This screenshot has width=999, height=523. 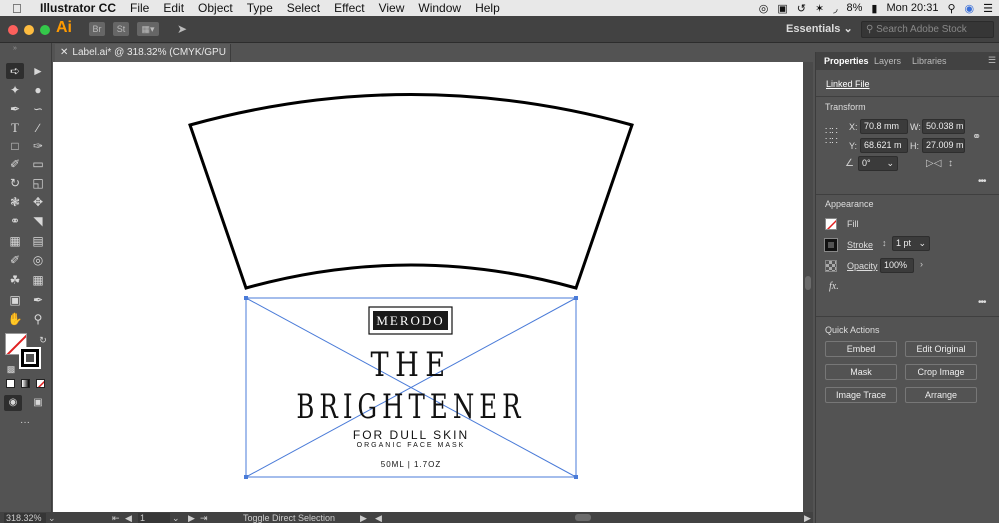 What do you see at coordinates (884, 126) in the screenshot?
I see `x-position-field: 70.8 mm` at bounding box center [884, 126].